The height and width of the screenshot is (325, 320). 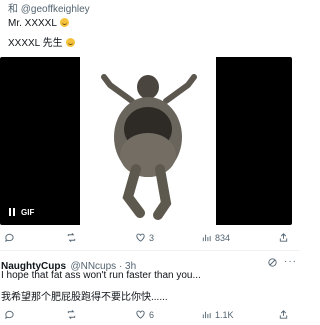 I want to click on tweet-divider, so click(x=150, y=250).